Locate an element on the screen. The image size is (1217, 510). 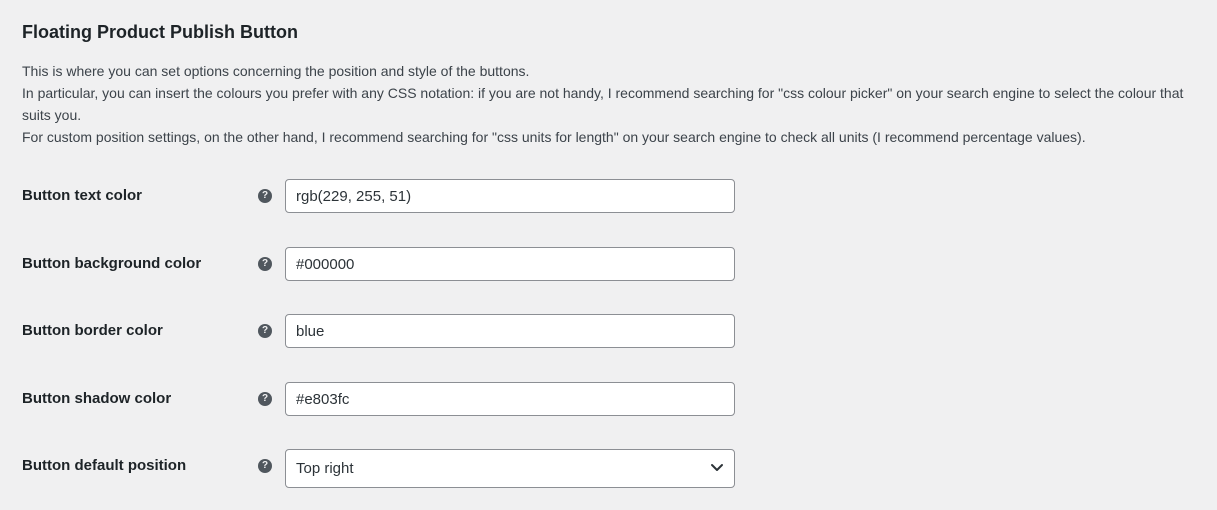
default-position-label: Button default position is located at coordinates (104, 465).